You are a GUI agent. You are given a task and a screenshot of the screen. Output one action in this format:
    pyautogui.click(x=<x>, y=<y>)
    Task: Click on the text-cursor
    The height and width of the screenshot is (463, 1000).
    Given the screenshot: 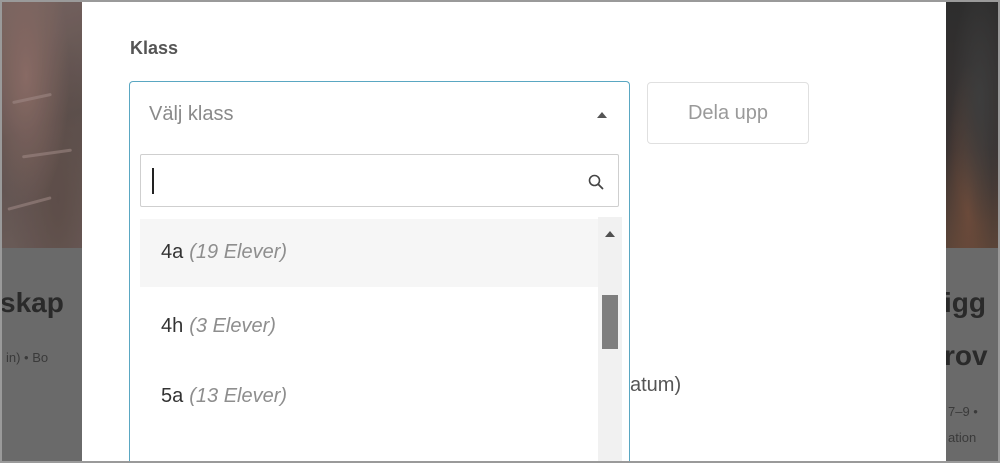 What is the action you would take?
    pyautogui.click(x=153, y=181)
    